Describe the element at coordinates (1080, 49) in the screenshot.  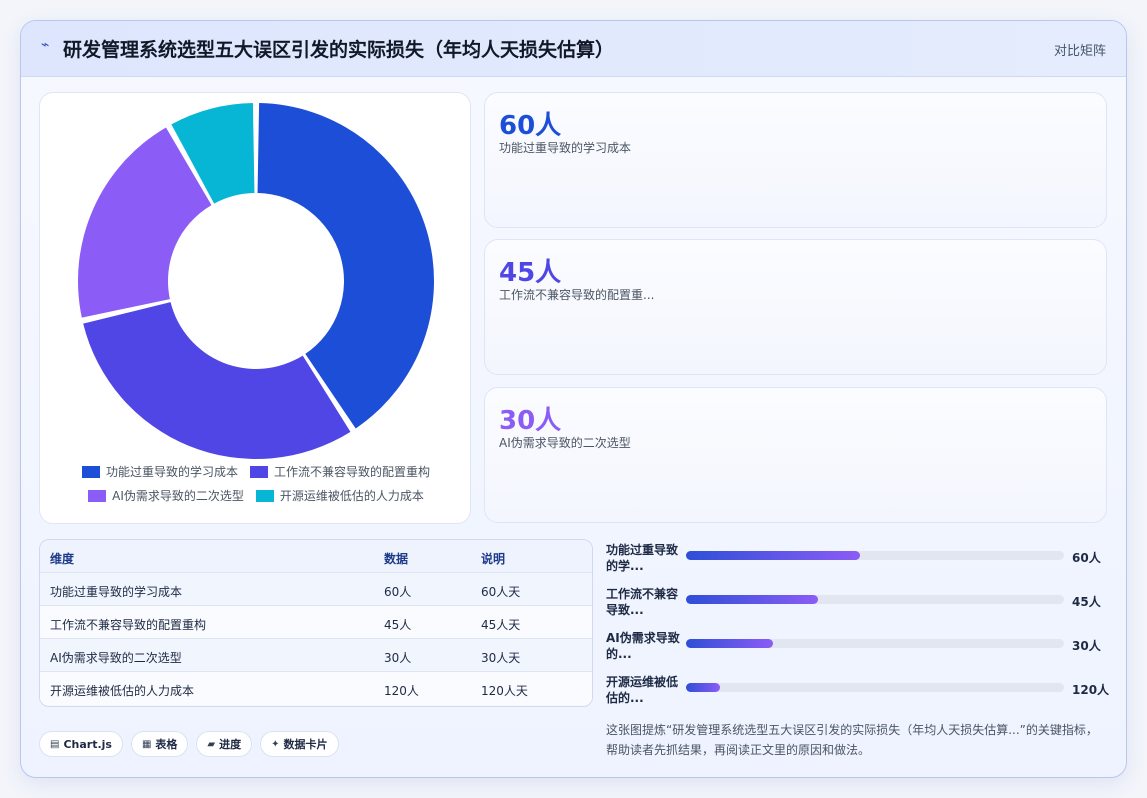
I see `comparison-matrix-link: 对比矩阵` at that location.